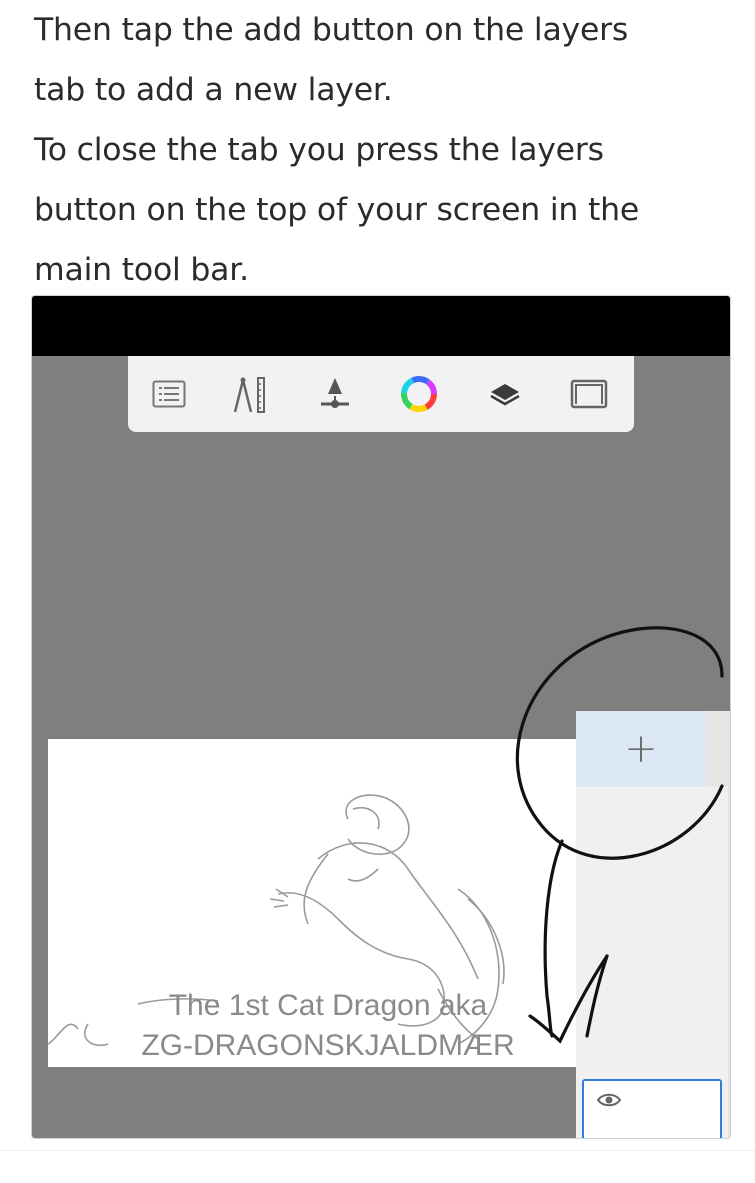 This screenshot has height=1183, width=755. Describe the element at coordinates (381, 394) in the screenshot. I see `main-toolbar` at that location.